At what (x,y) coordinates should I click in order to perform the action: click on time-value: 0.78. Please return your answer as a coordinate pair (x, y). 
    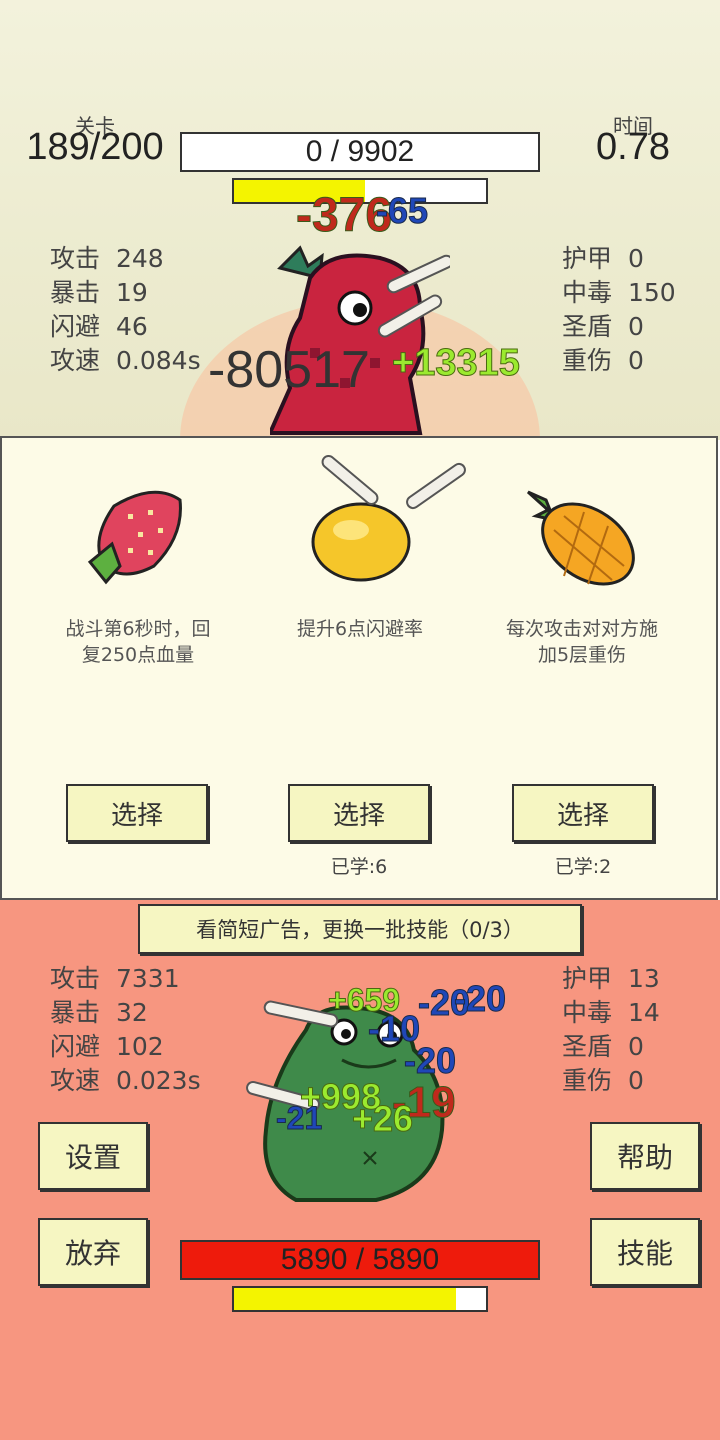
    Looking at the image, I should click on (633, 147).